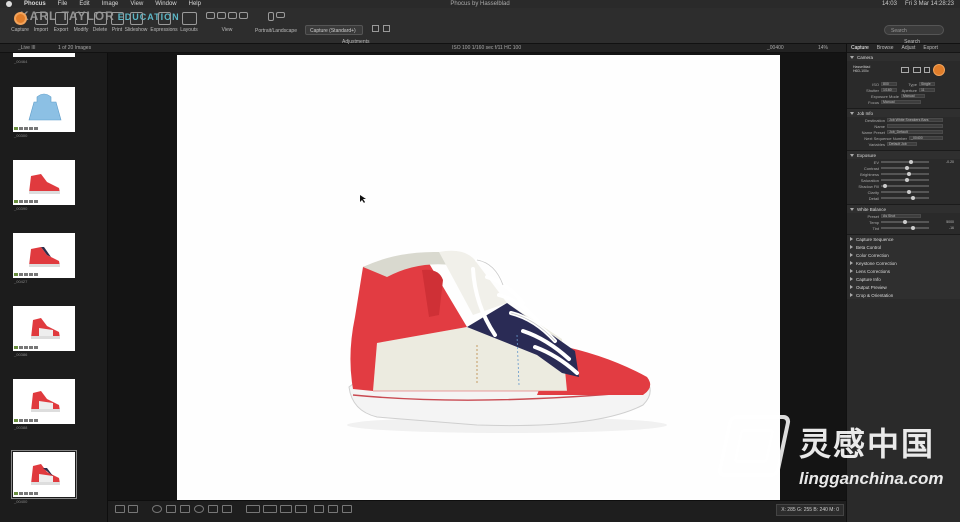  Describe the element at coordinates (41, 22) in the screenshot. I see `import-button: Import` at that location.